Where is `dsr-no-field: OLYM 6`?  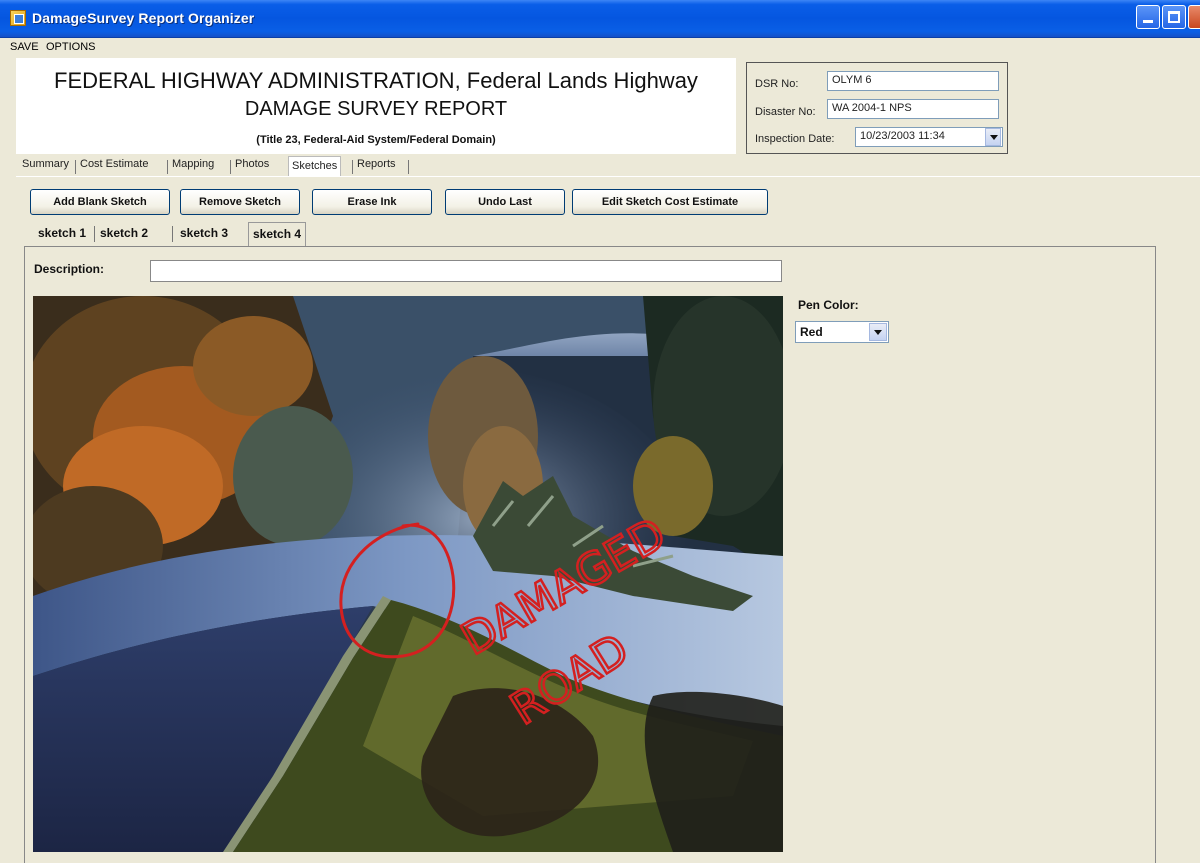
dsr-no-field: OLYM 6 is located at coordinates (913, 81).